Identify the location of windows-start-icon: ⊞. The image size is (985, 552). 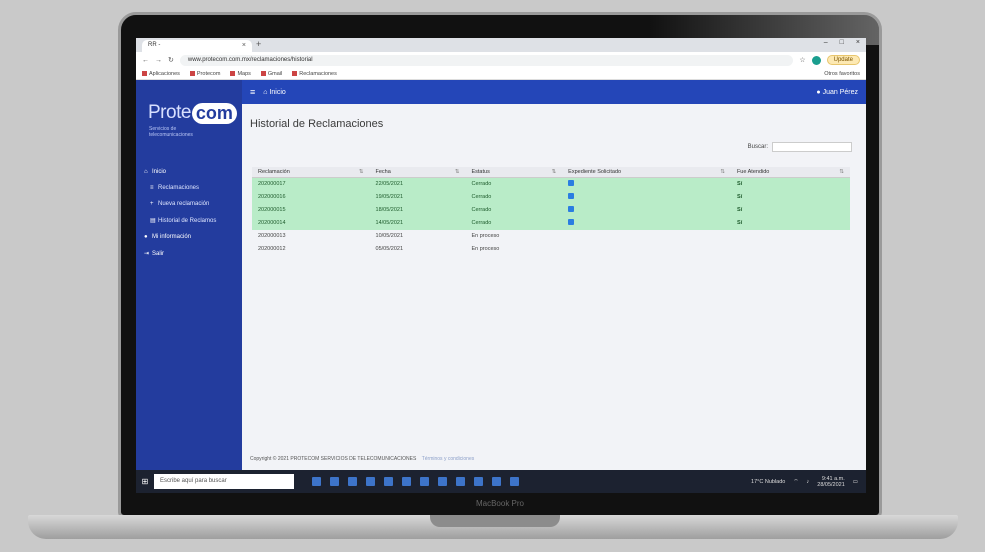
(145, 481).